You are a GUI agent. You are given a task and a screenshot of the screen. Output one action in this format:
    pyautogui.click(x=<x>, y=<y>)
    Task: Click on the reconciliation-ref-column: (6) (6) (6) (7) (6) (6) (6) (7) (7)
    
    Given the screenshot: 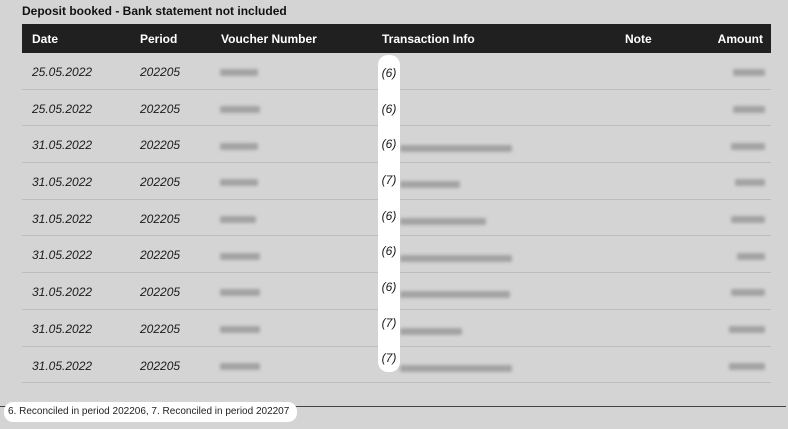 What is the action you would take?
    pyautogui.click(x=389, y=213)
    